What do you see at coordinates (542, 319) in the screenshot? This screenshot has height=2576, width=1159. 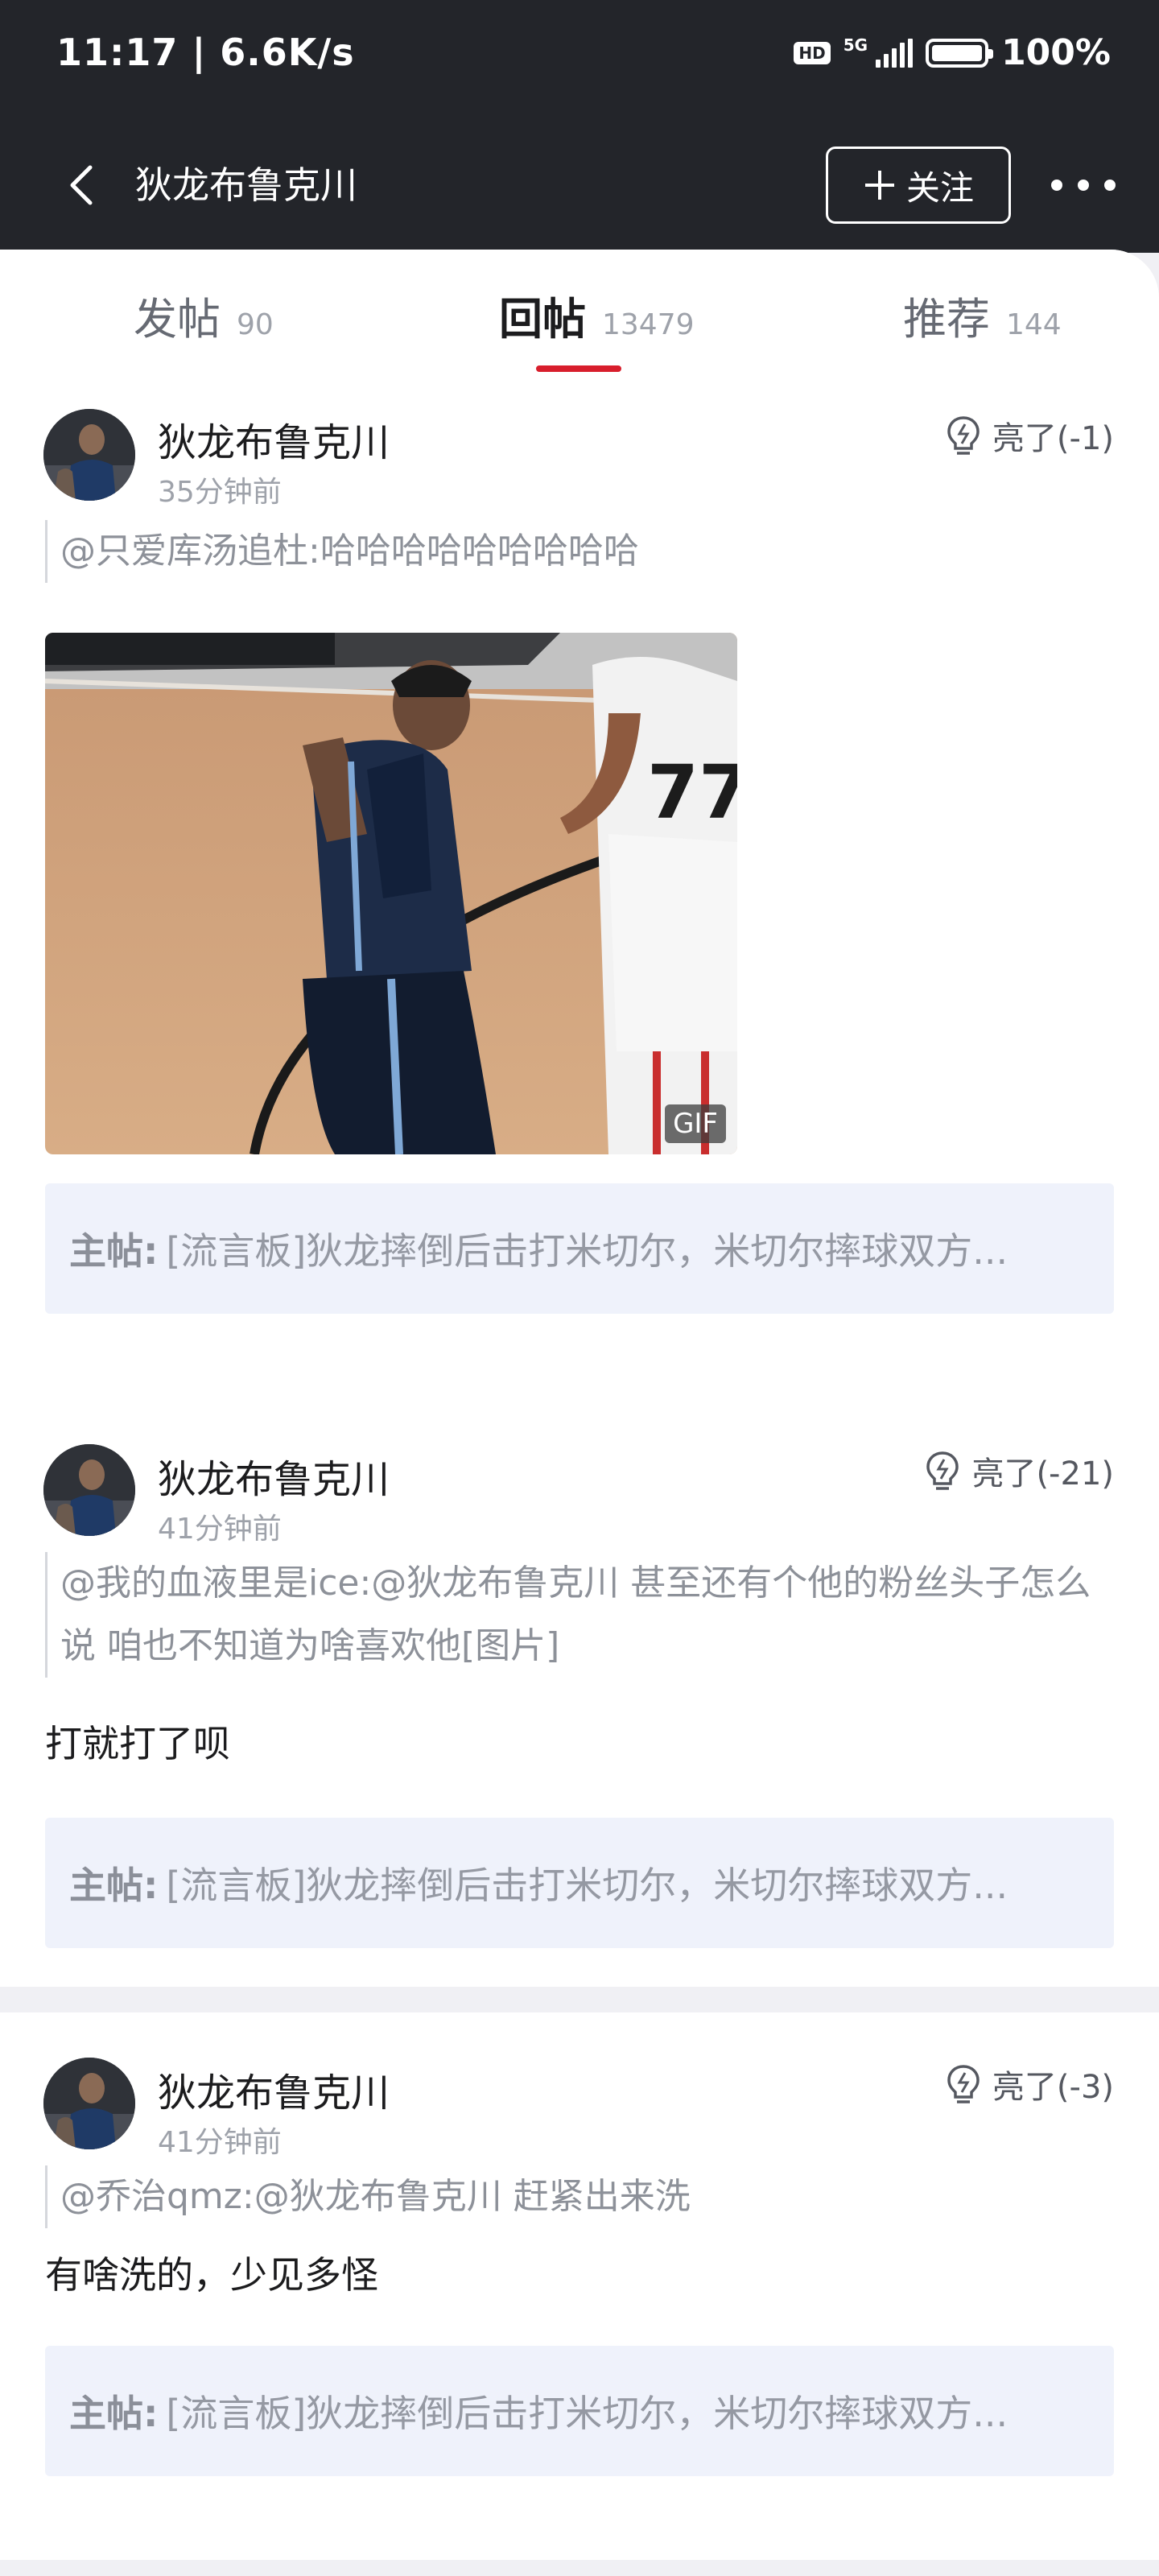 I see `tab-label: 回帖` at bounding box center [542, 319].